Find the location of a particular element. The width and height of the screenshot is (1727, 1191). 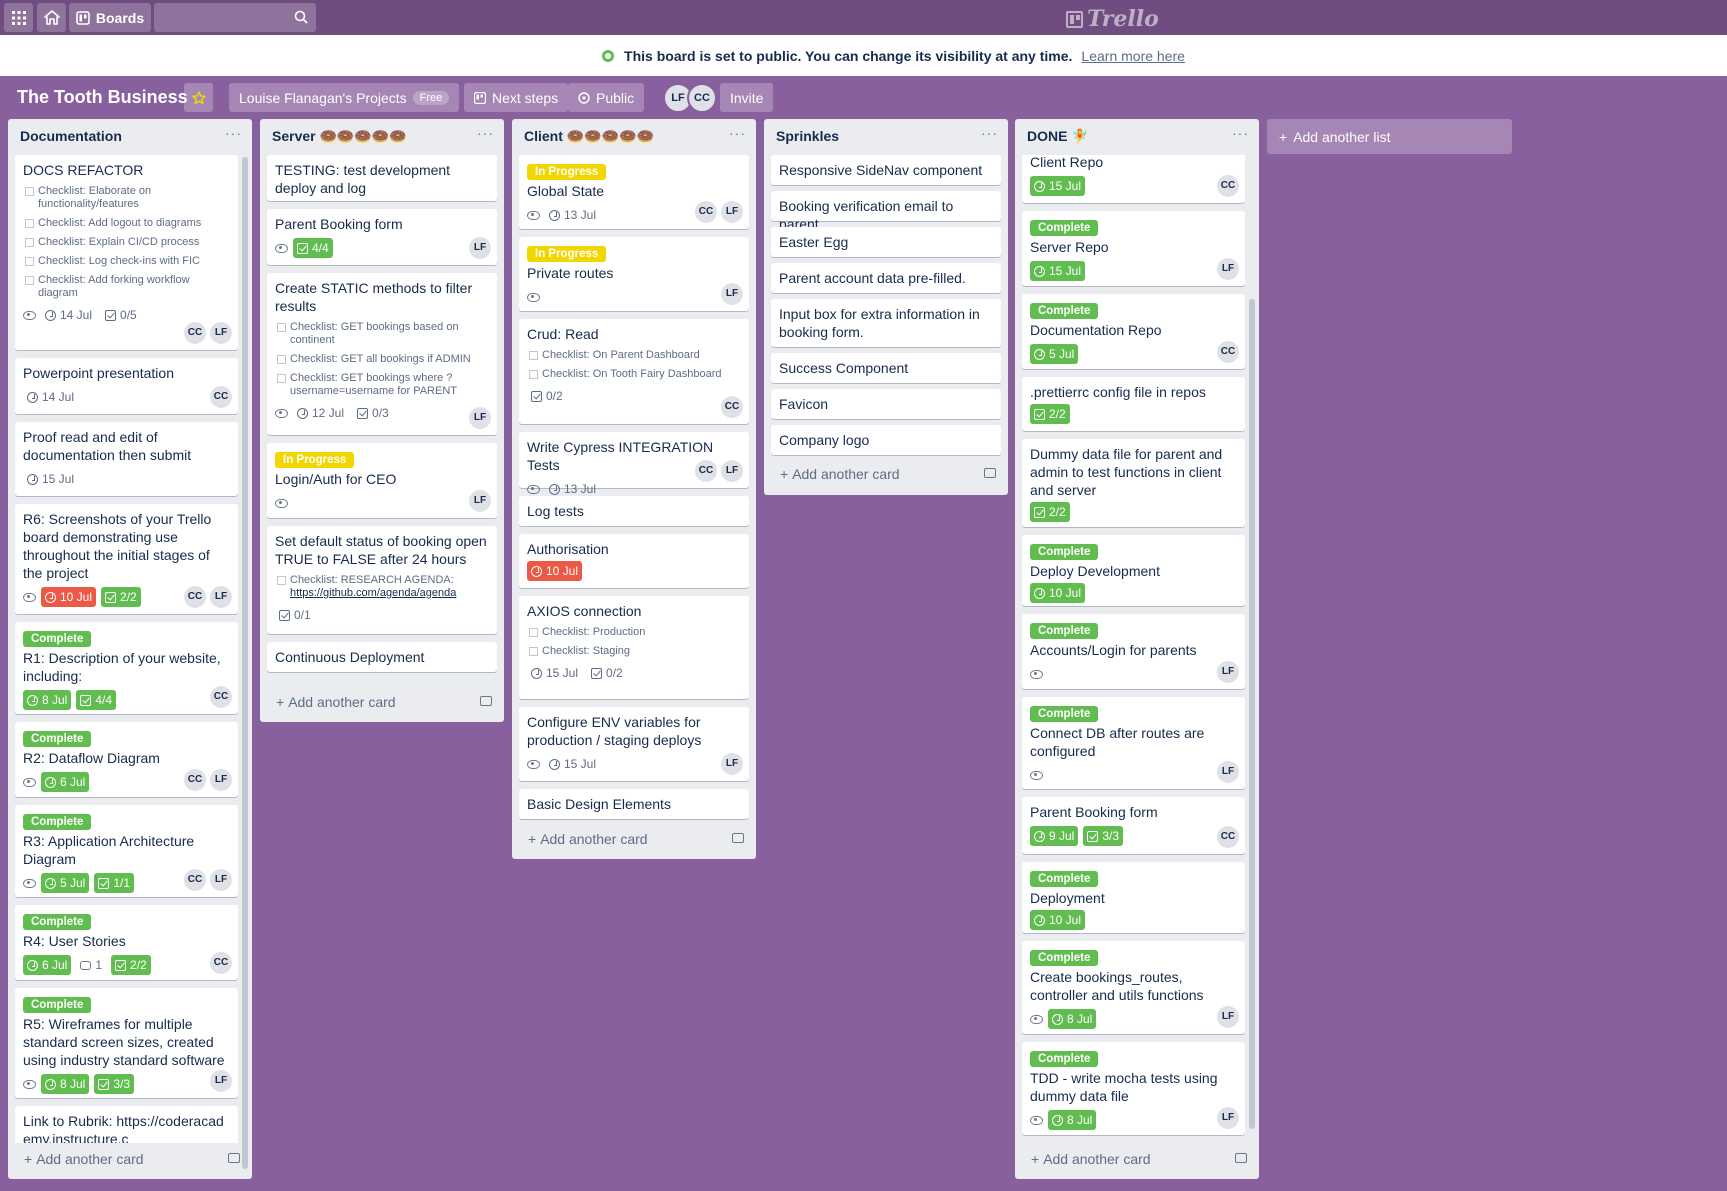

card: Complete Deploy Development 10 Jul is located at coordinates (1133, 570).